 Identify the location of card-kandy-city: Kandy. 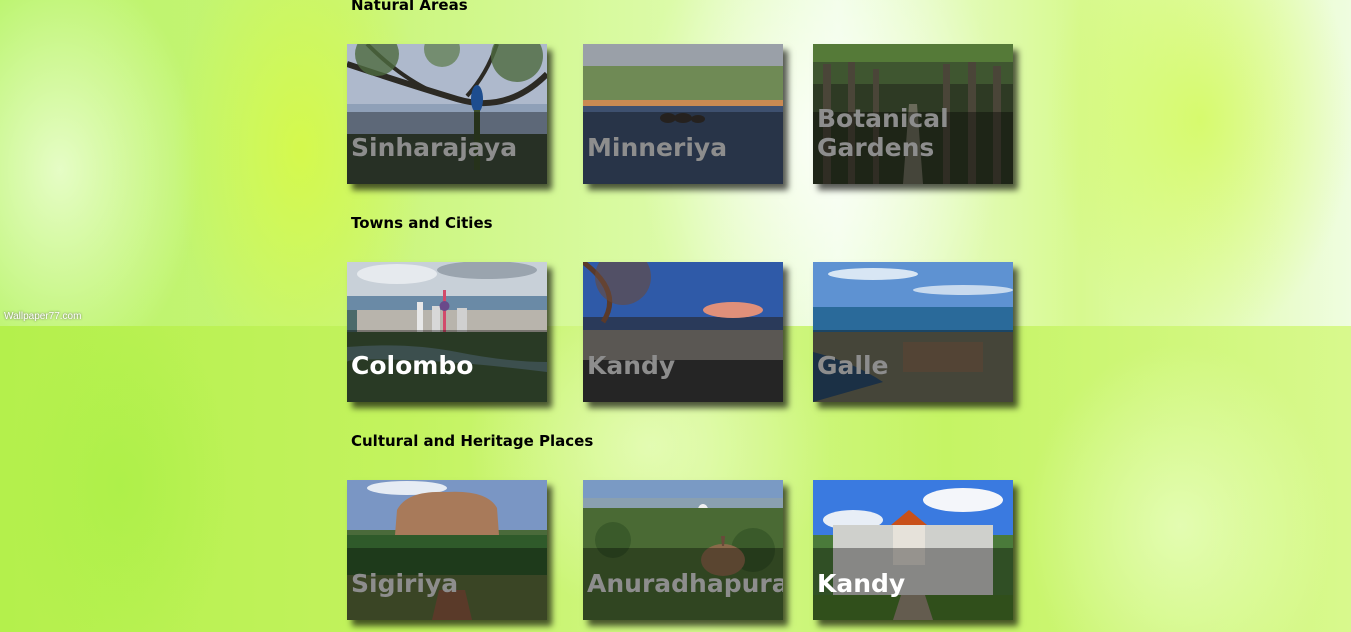
(683, 332).